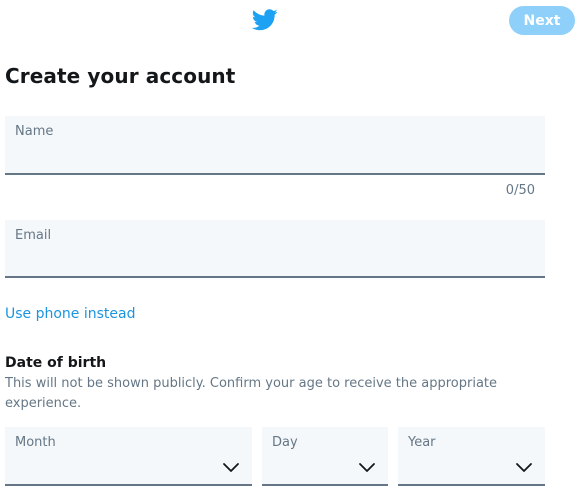  Describe the element at coordinates (285, 442) in the screenshot. I see `day-select-label: Day` at that location.